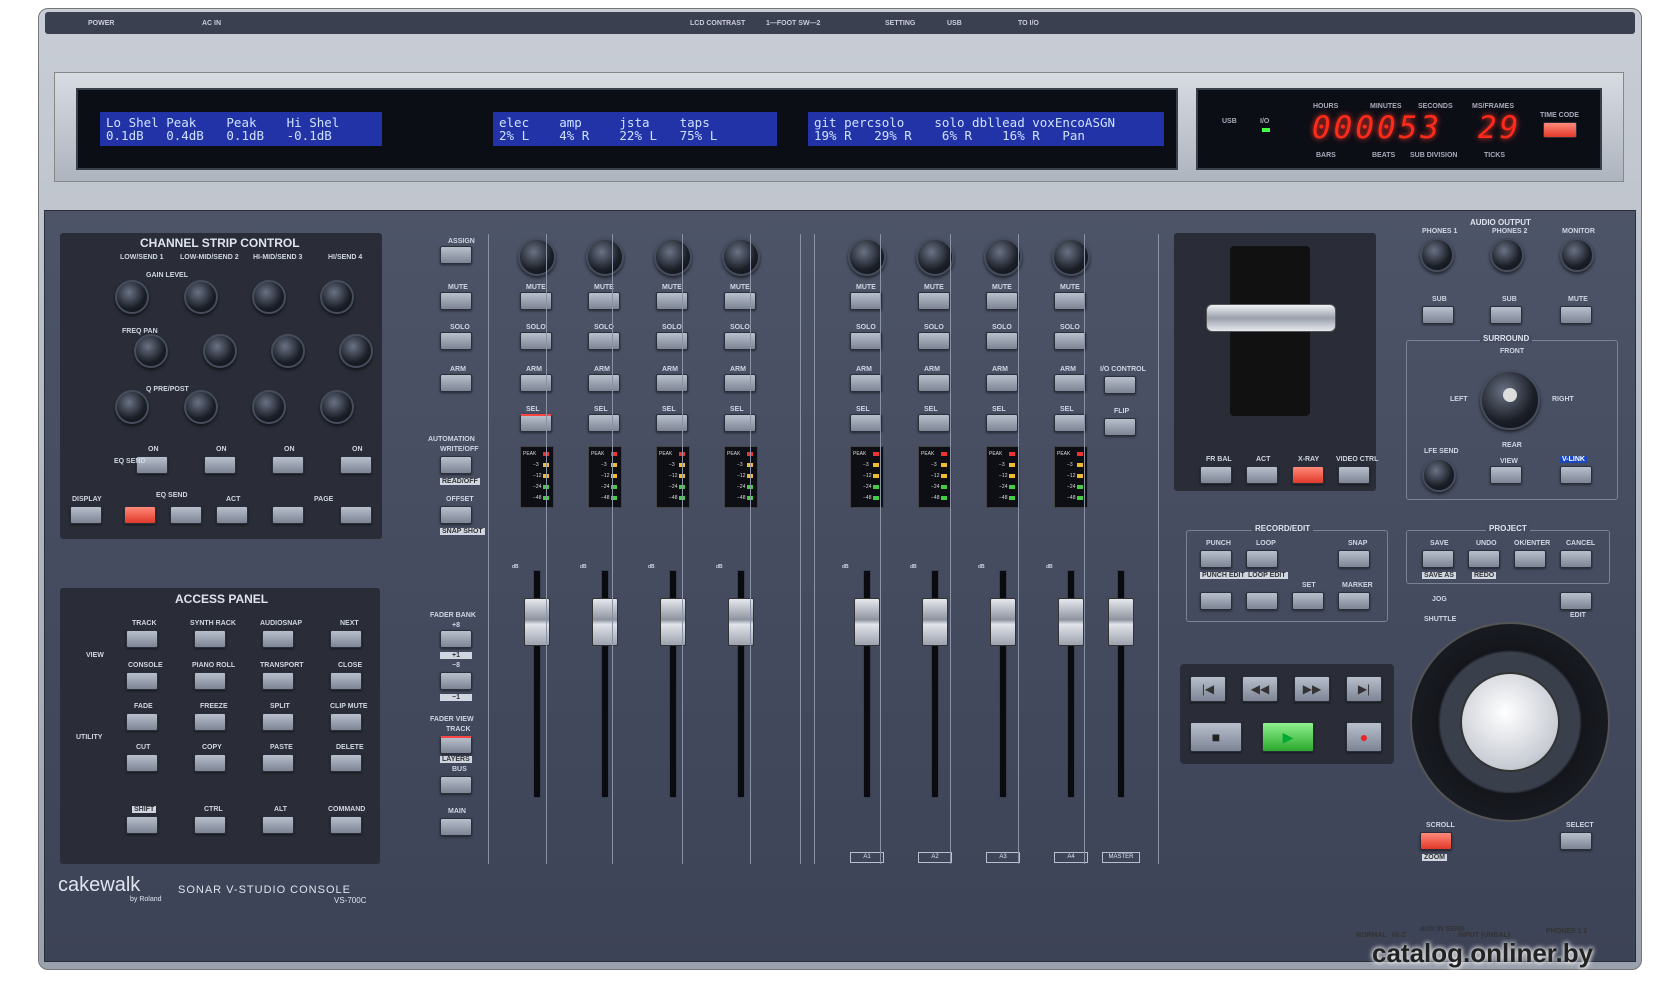  Describe the element at coordinates (288, 515) in the screenshot. I see `cs-page-left-button` at that location.